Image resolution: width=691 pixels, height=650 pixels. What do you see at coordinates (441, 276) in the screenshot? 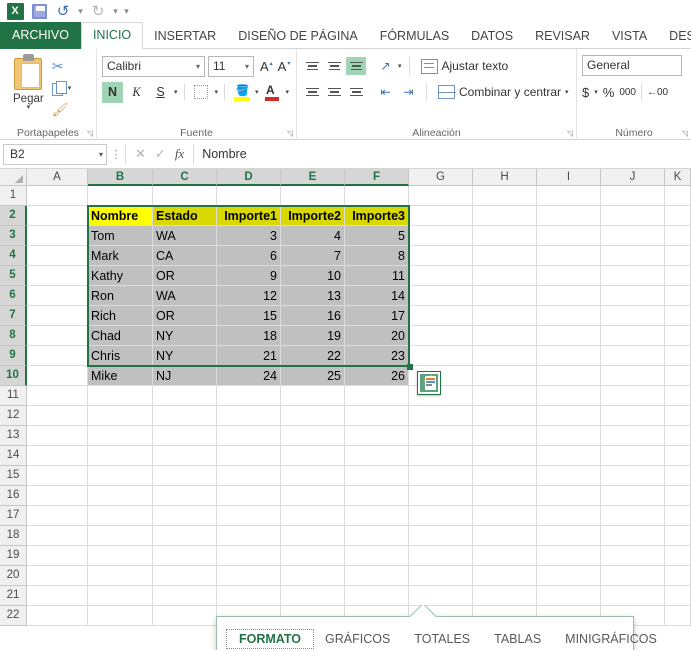
I see `cell-G5` at bounding box center [441, 276].